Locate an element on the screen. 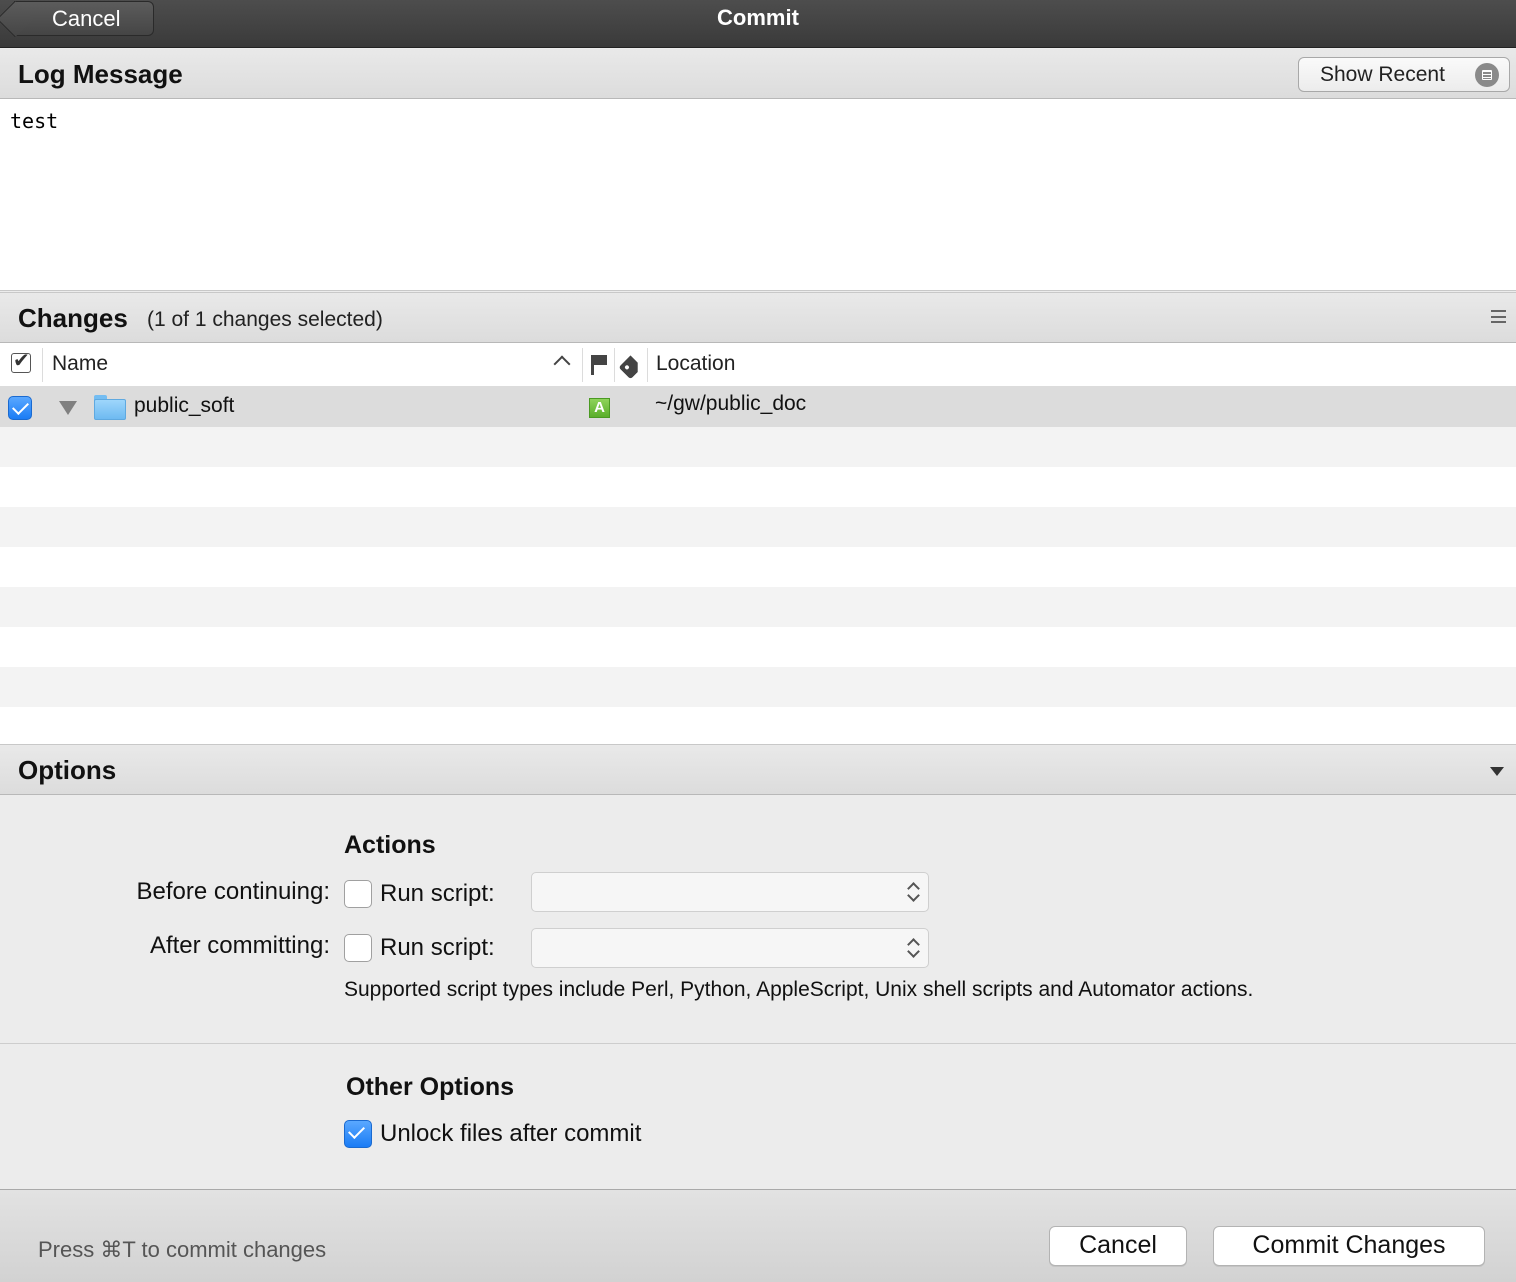  row-name: public_soft is located at coordinates (184, 405).